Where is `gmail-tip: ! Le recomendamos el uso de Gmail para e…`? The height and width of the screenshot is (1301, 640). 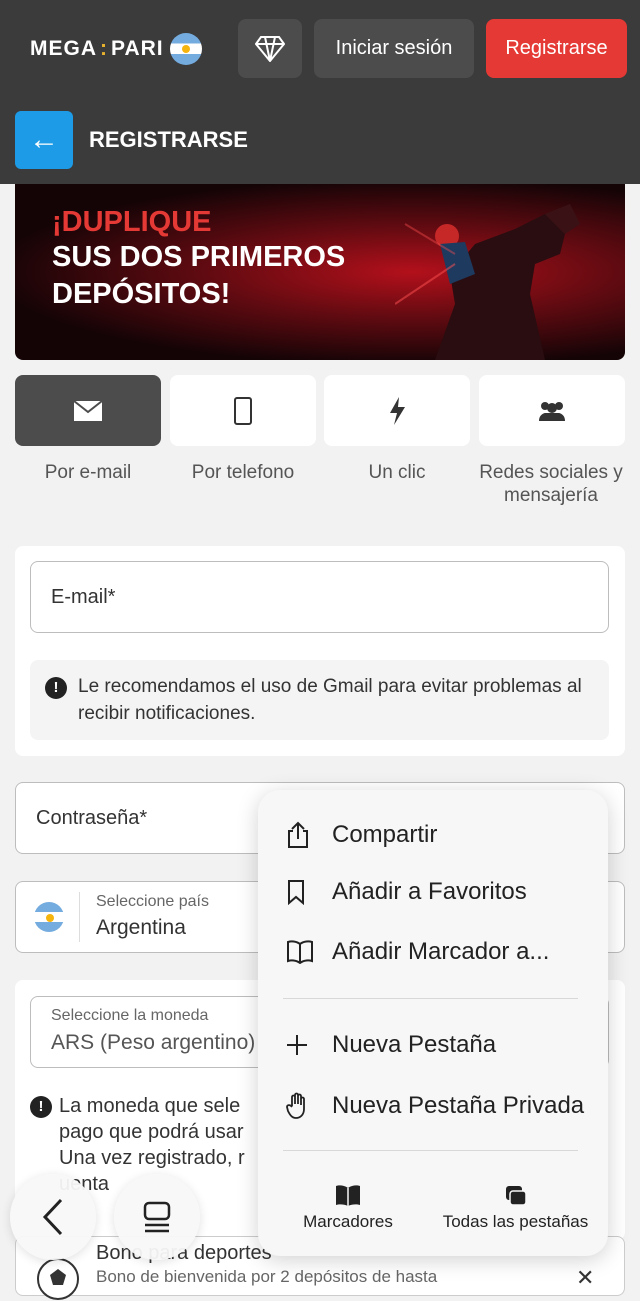
gmail-tip: ! Le recomendamos el uso de Gmail para e… is located at coordinates (319, 700).